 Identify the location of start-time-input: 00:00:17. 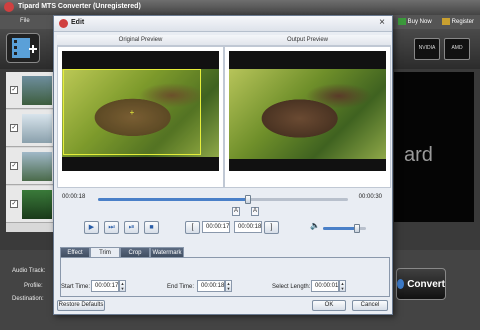
(105, 286).